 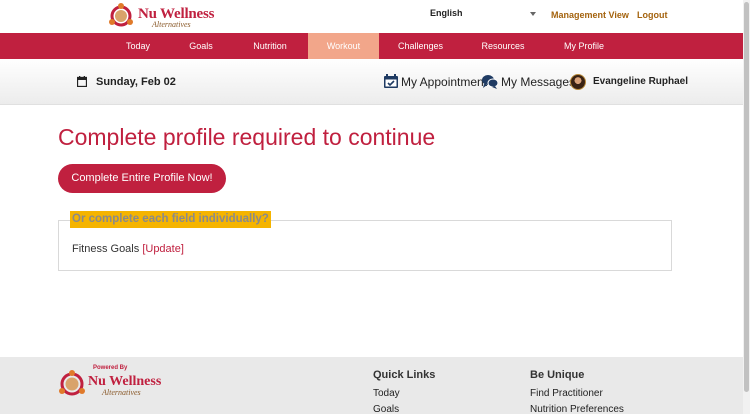 What do you see at coordinates (566, 393) in the screenshot?
I see `footer-link-find-practitioner: Find Practitioner` at bounding box center [566, 393].